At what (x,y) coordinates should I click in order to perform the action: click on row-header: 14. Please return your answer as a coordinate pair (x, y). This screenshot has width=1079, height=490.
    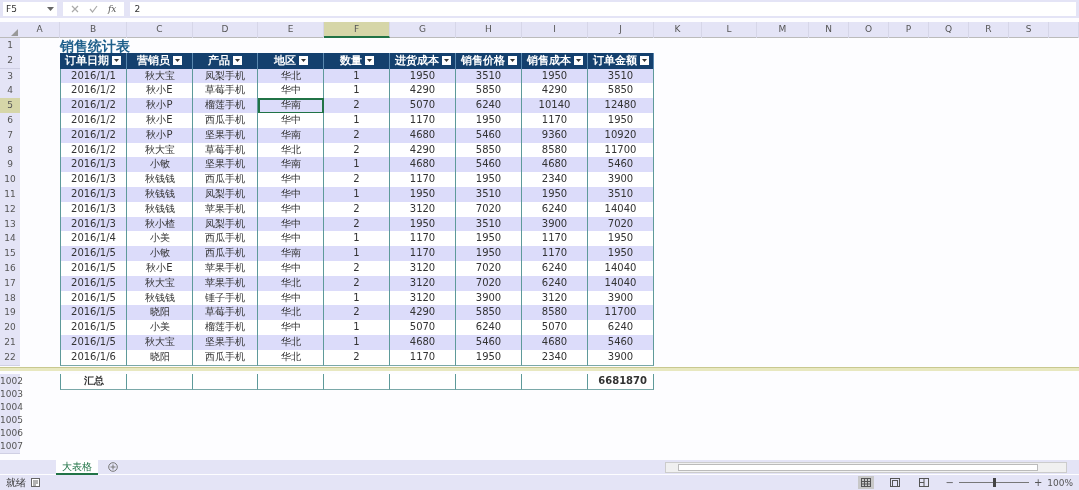
    Looking at the image, I should click on (10, 239).